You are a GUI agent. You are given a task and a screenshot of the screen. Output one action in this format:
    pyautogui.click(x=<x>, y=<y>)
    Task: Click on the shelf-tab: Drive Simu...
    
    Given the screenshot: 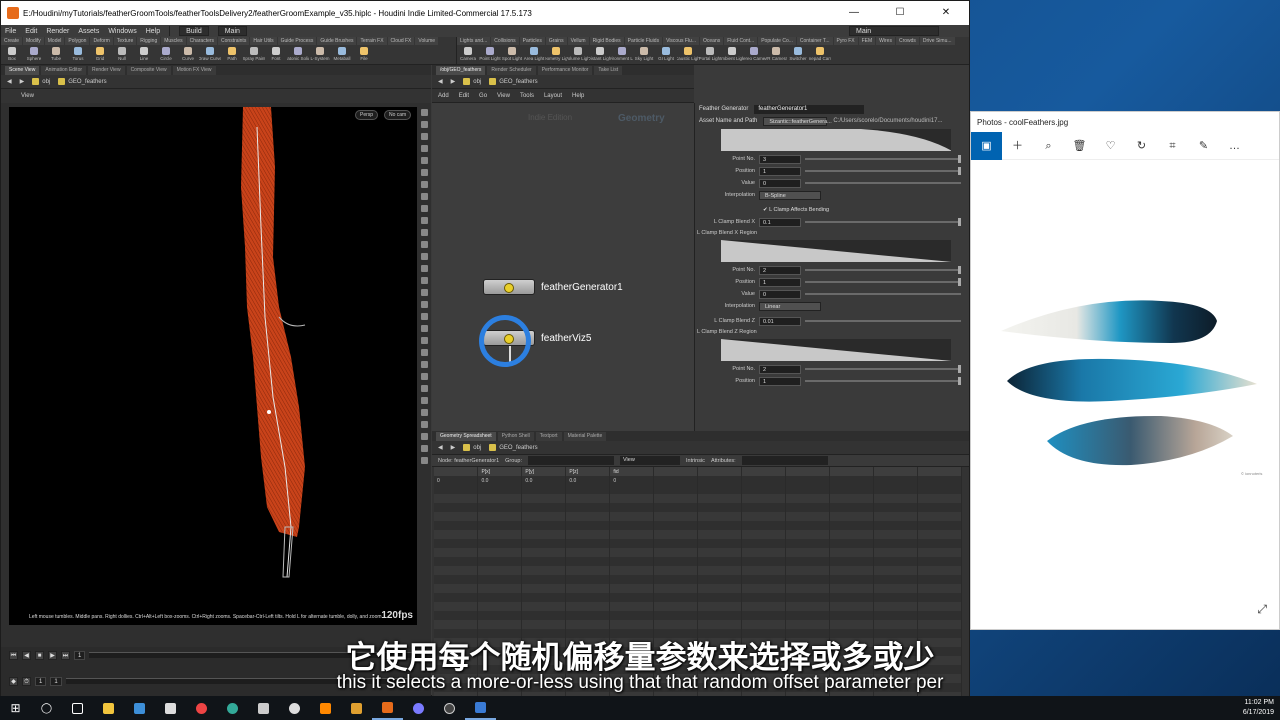 What is the action you would take?
    pyautogui.click(x=937, y=41)
    